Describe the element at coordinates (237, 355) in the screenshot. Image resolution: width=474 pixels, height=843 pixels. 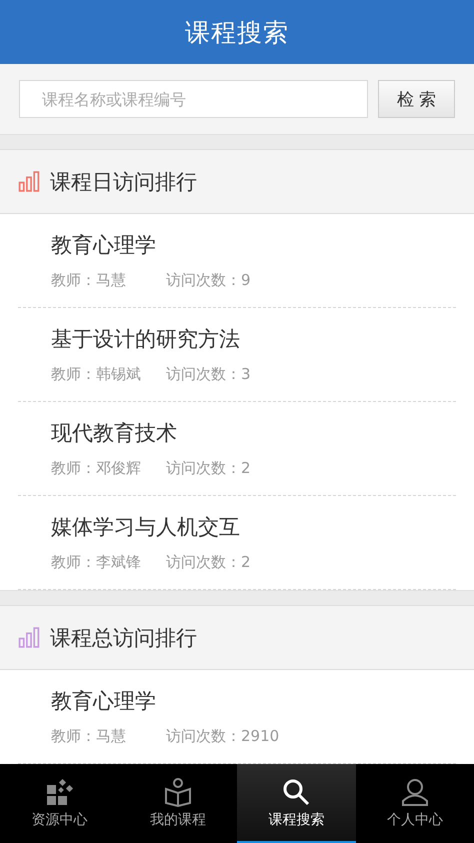
I see `course-item: 基于设计的研究方法 教师：韩锡斌 访问次数：3` at that location.